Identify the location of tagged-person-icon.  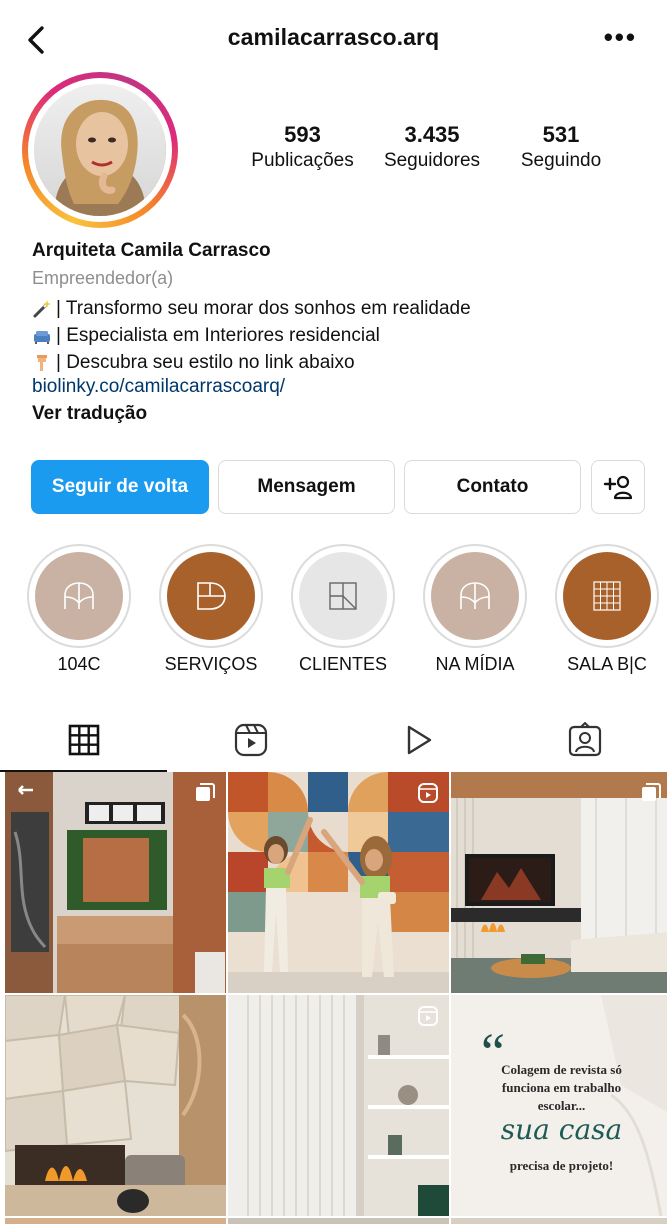
(584, 739).